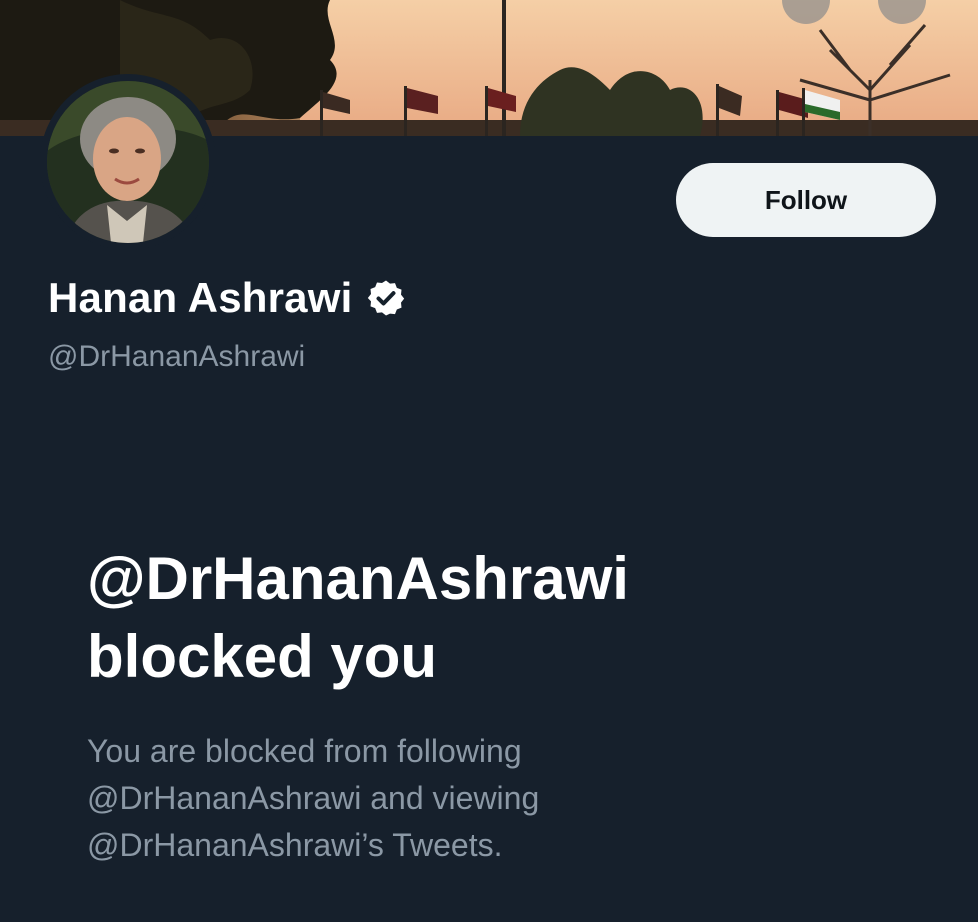  Describe the element at coordinates (806, 200) in the screenshot. I see `follow-button: Follow` at that location.